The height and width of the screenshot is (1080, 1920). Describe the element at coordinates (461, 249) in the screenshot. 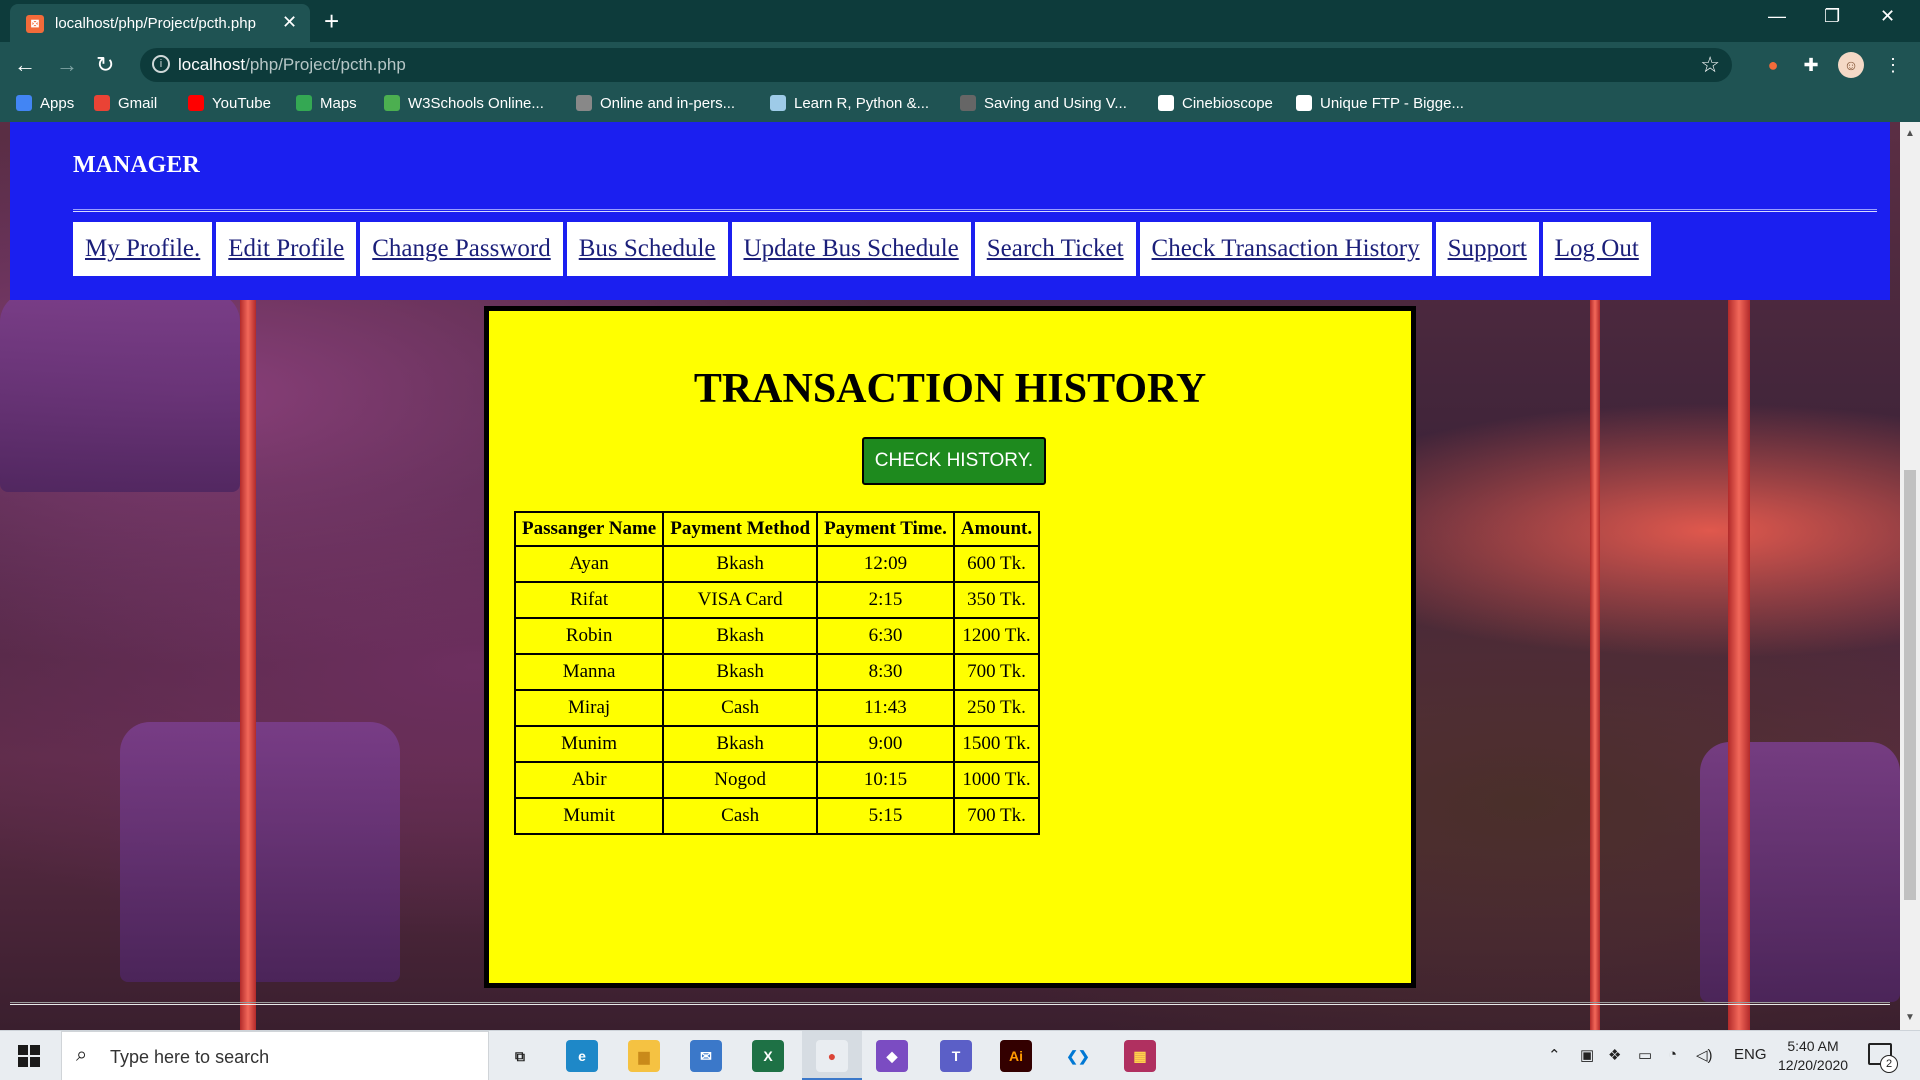

I see `nav-link-change-password: Change Password` at that location.